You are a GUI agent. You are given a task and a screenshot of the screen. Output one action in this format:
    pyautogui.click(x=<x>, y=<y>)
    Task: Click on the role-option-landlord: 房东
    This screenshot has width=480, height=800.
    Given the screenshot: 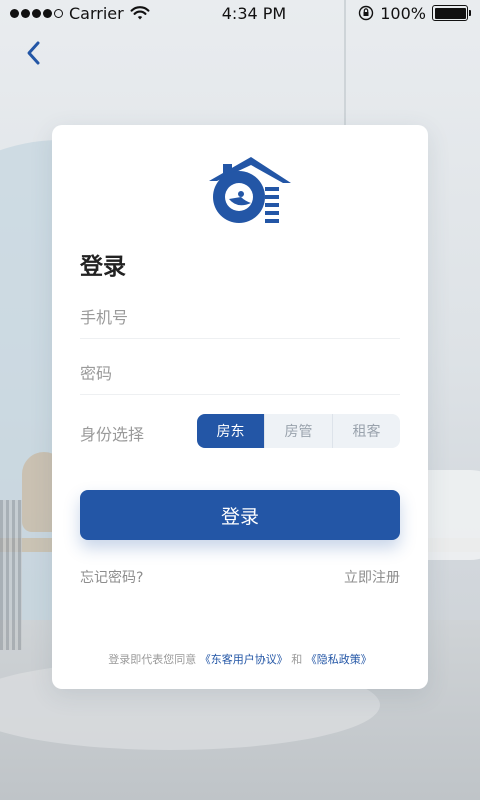 What is the action you would take?
    pyautogui.click(x=230, y=431)
    